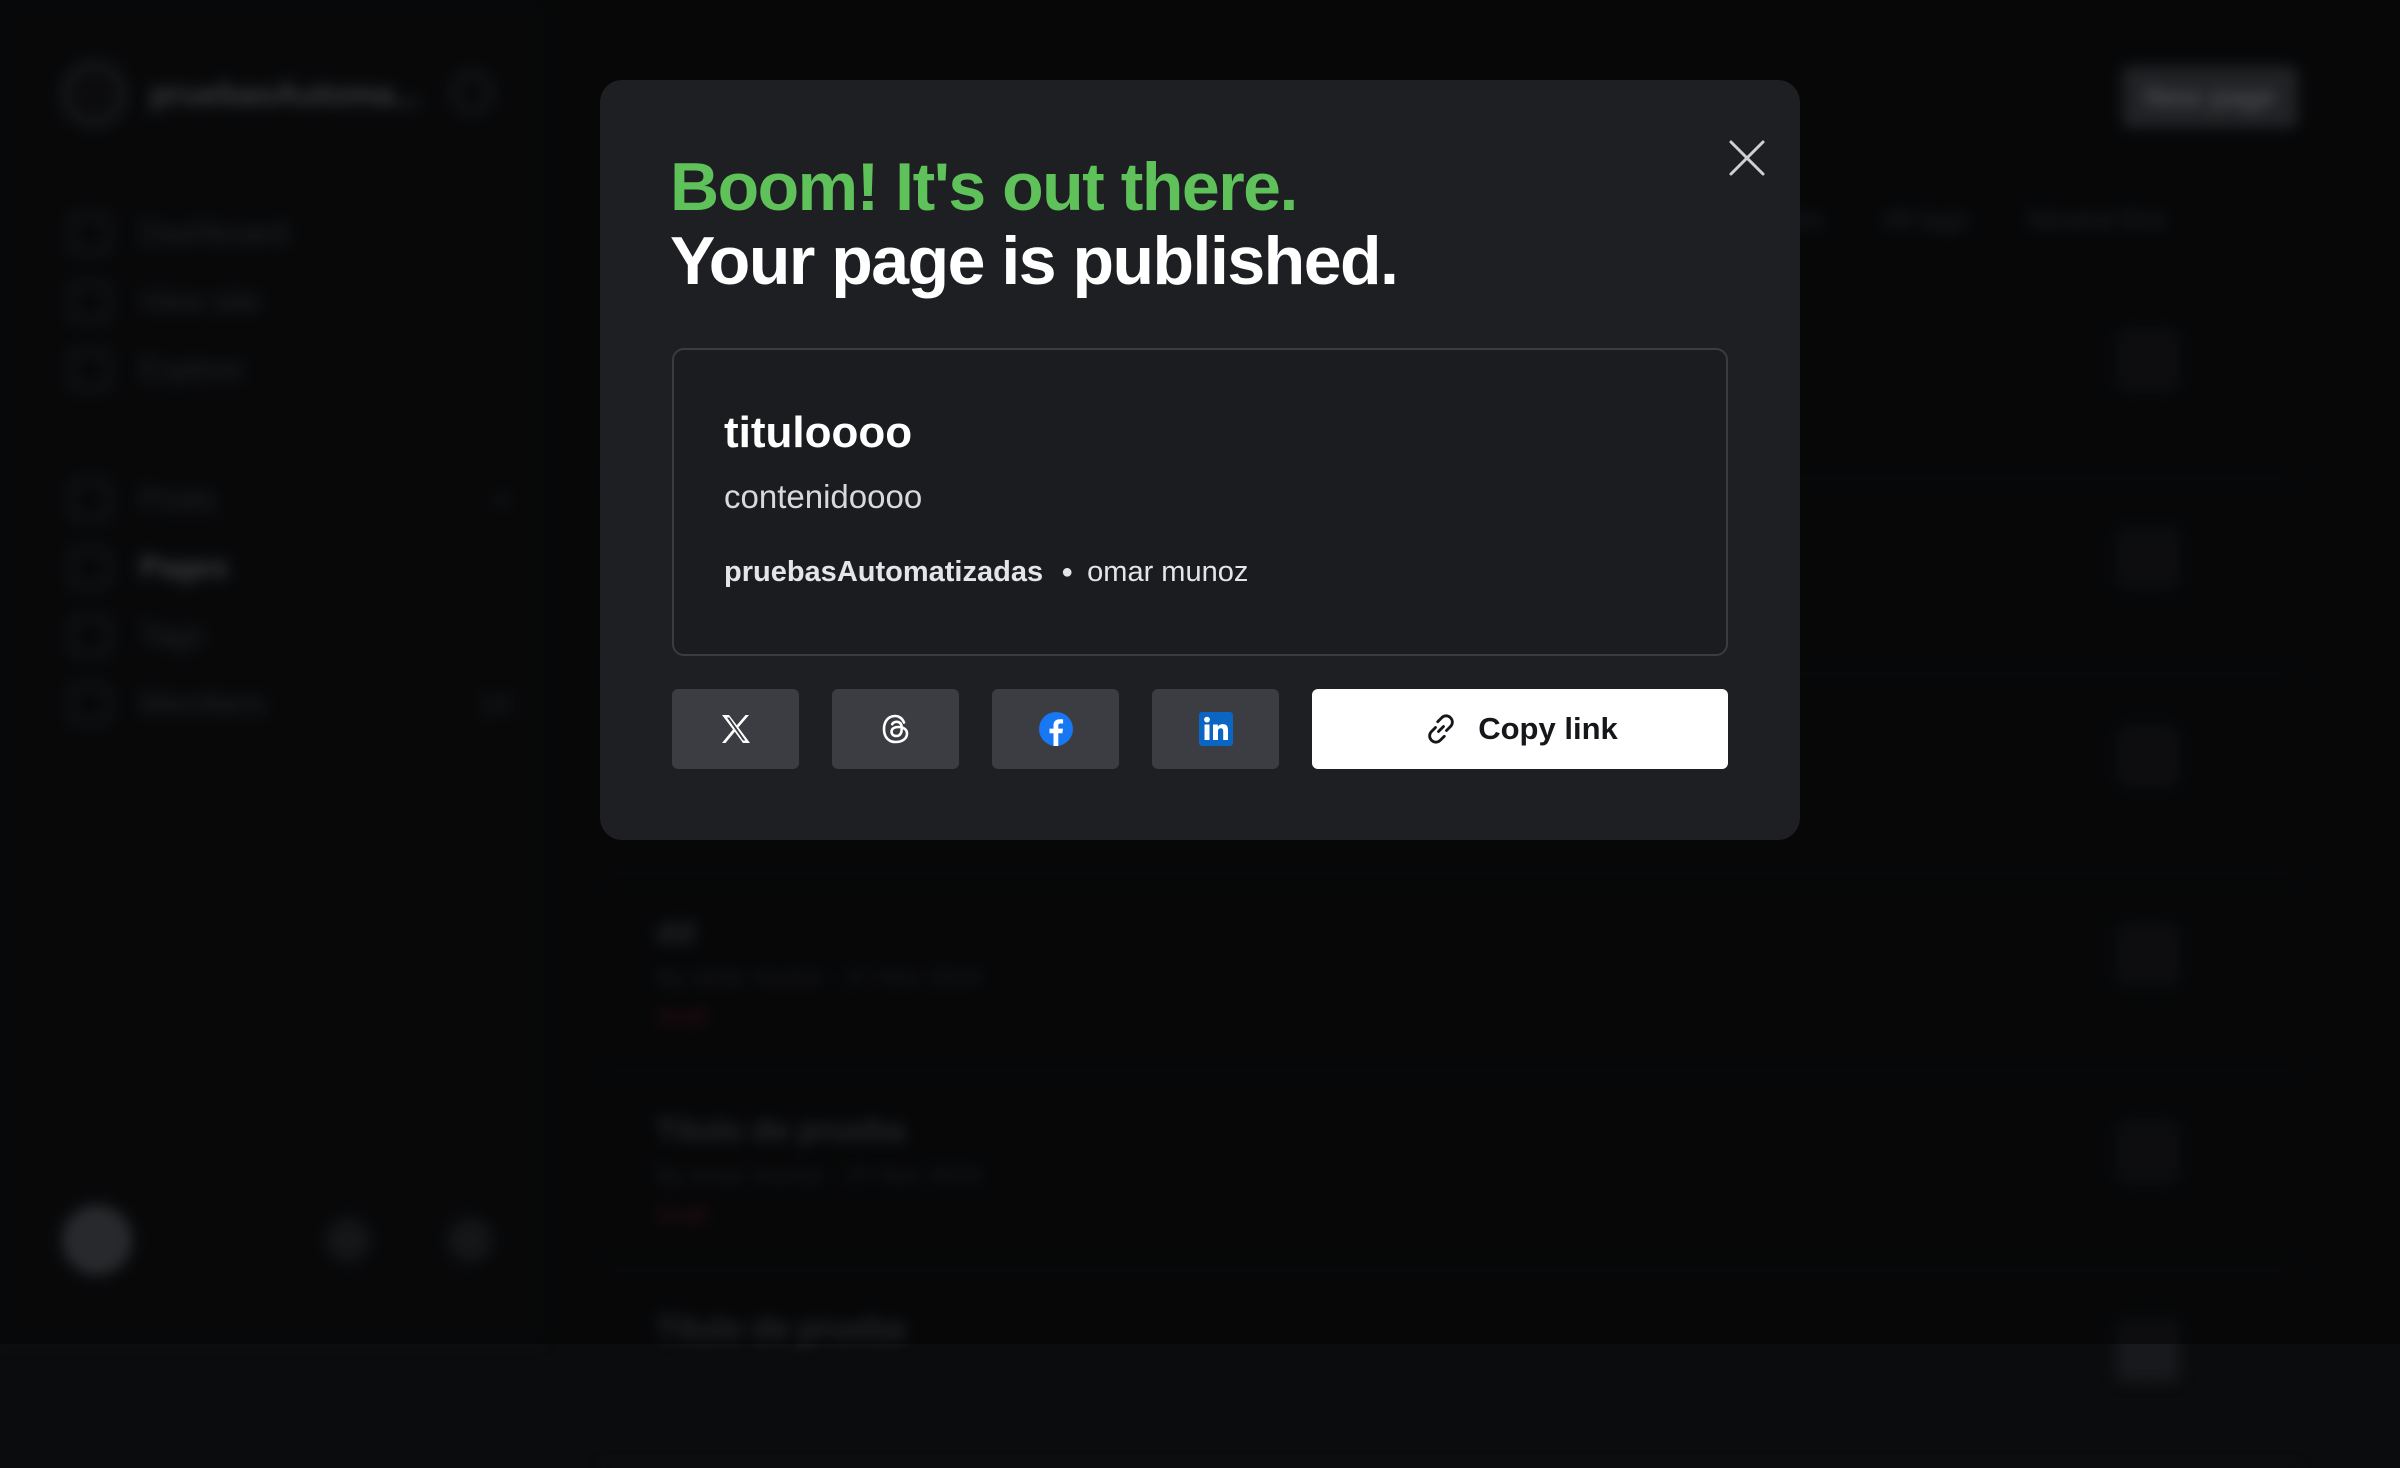  I want to click on close-button, so click(1747, 158).